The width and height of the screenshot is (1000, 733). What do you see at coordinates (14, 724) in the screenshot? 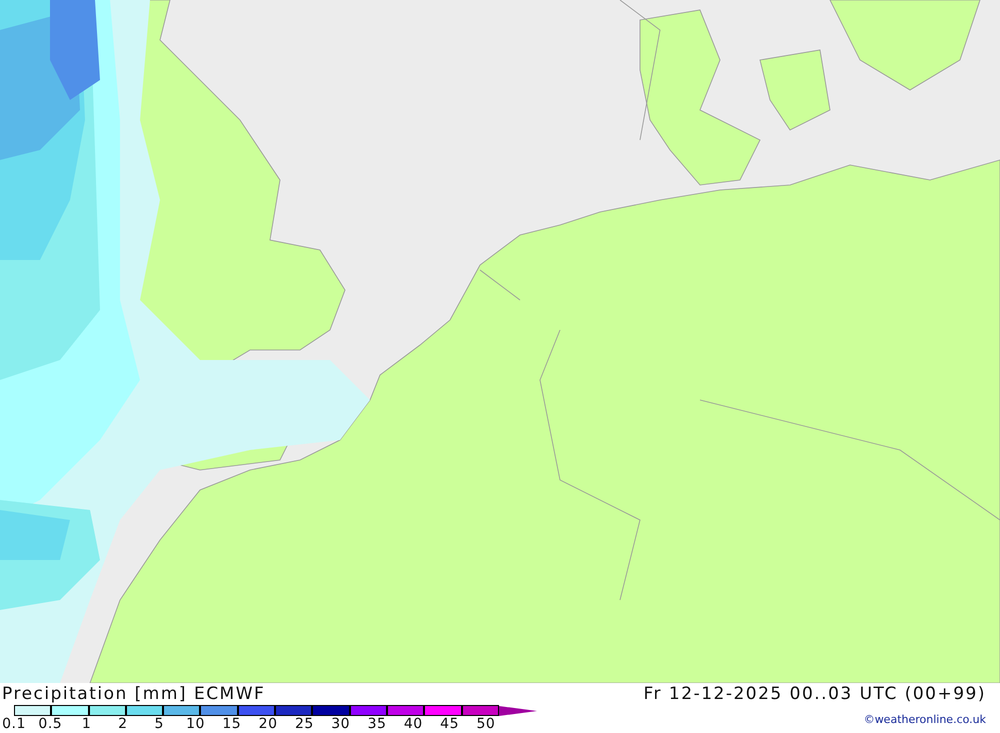
I see `legend-label: 0.1` at bounding box center [14, 724].